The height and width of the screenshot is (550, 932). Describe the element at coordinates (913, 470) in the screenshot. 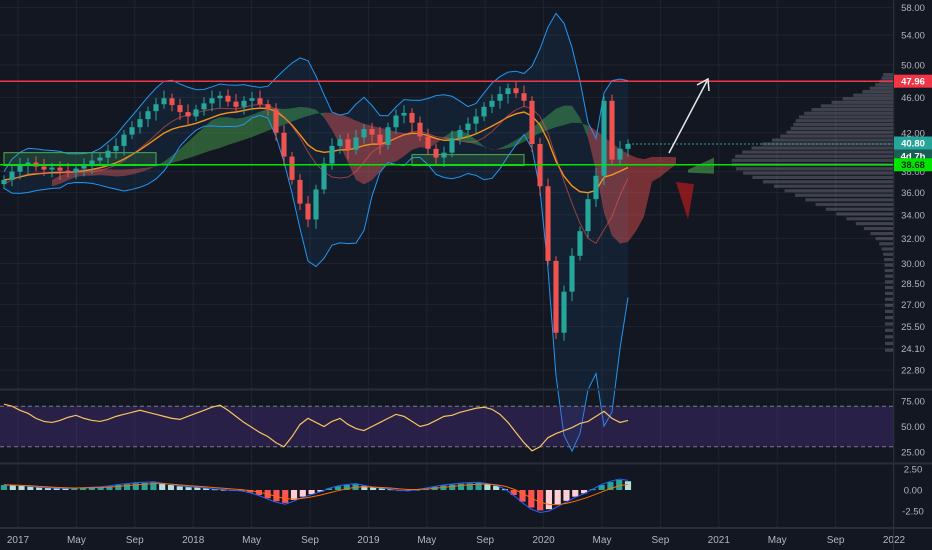

I see `momentum-tick-label: 2.50` at that location.